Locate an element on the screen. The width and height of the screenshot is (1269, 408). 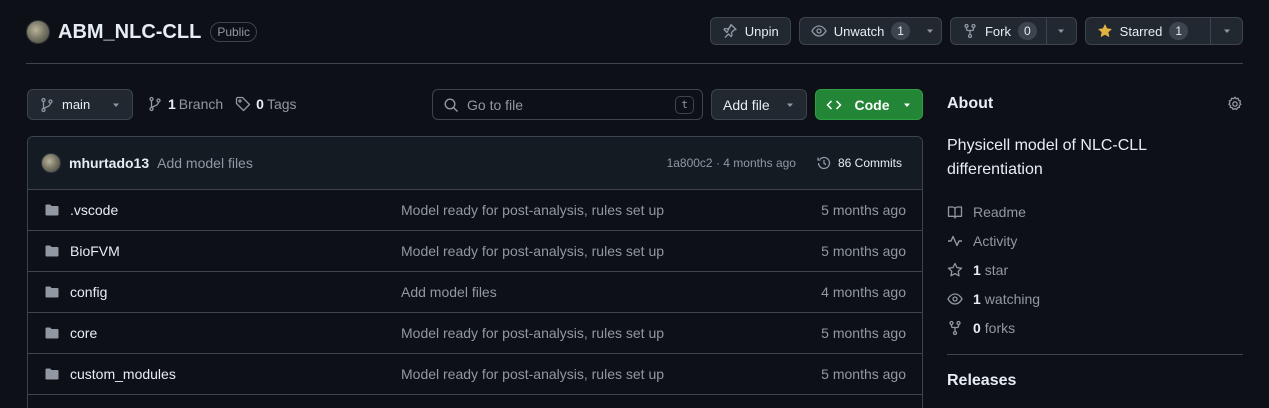
file-name: .vscode is located at coordinates (235, 210).